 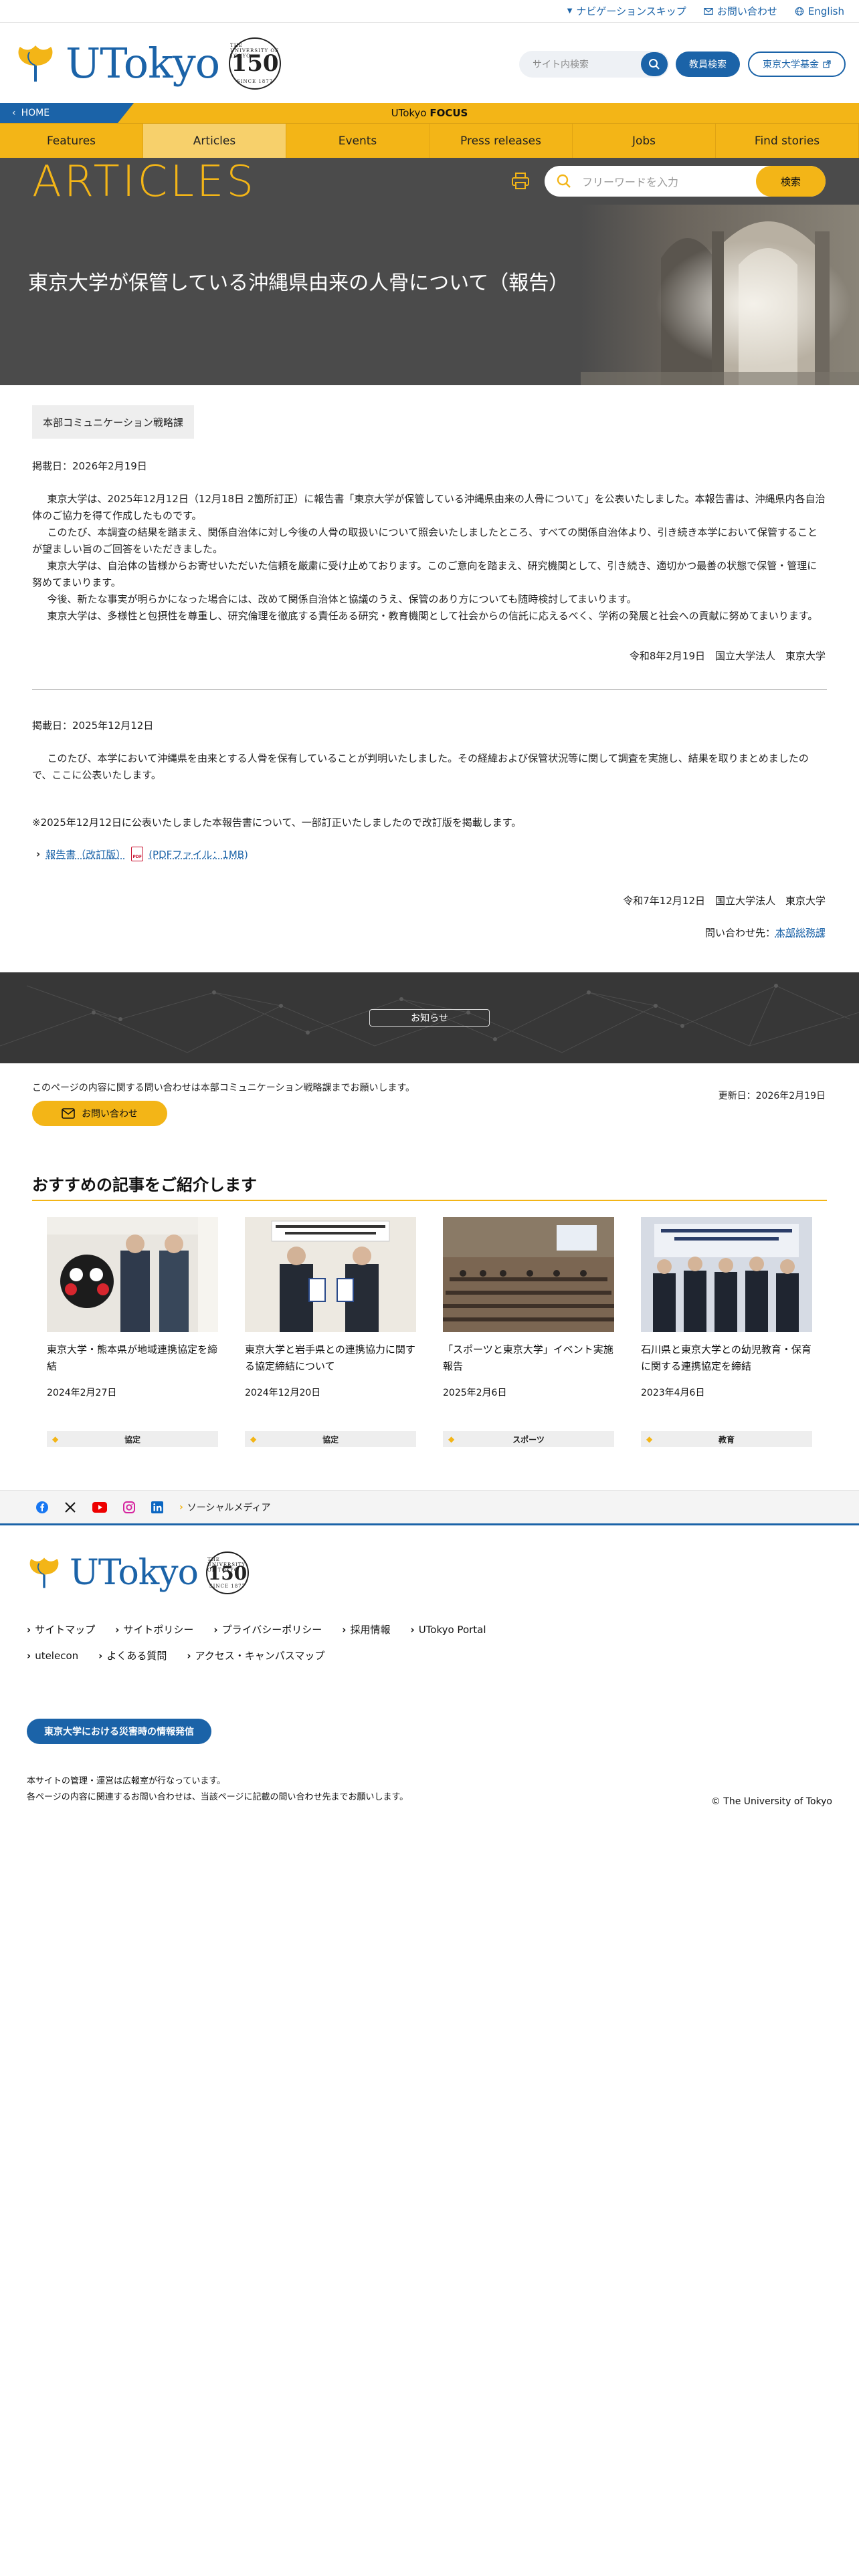 What do you see at coordinates (93, 726) in the screenshot?
I see `posted-date: 掲載日：2025年12月12日` at bounding box center [93, 726].